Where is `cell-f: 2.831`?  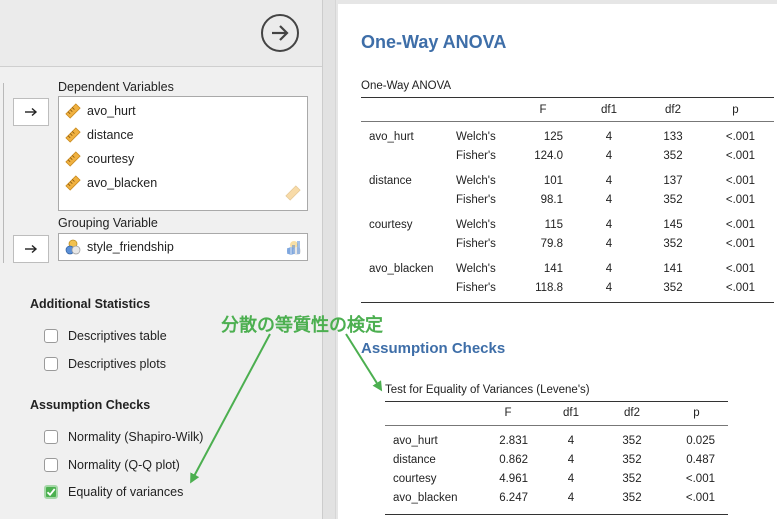 cell-f: 2.831 is located at coordinates (513, 441).